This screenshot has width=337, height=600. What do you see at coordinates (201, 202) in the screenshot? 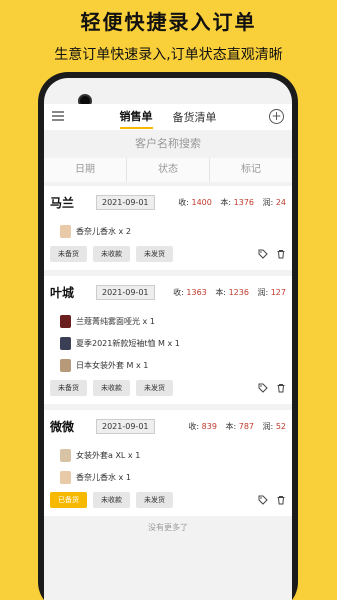
I see `income-value: 1400` at bounding box center [201, 202].